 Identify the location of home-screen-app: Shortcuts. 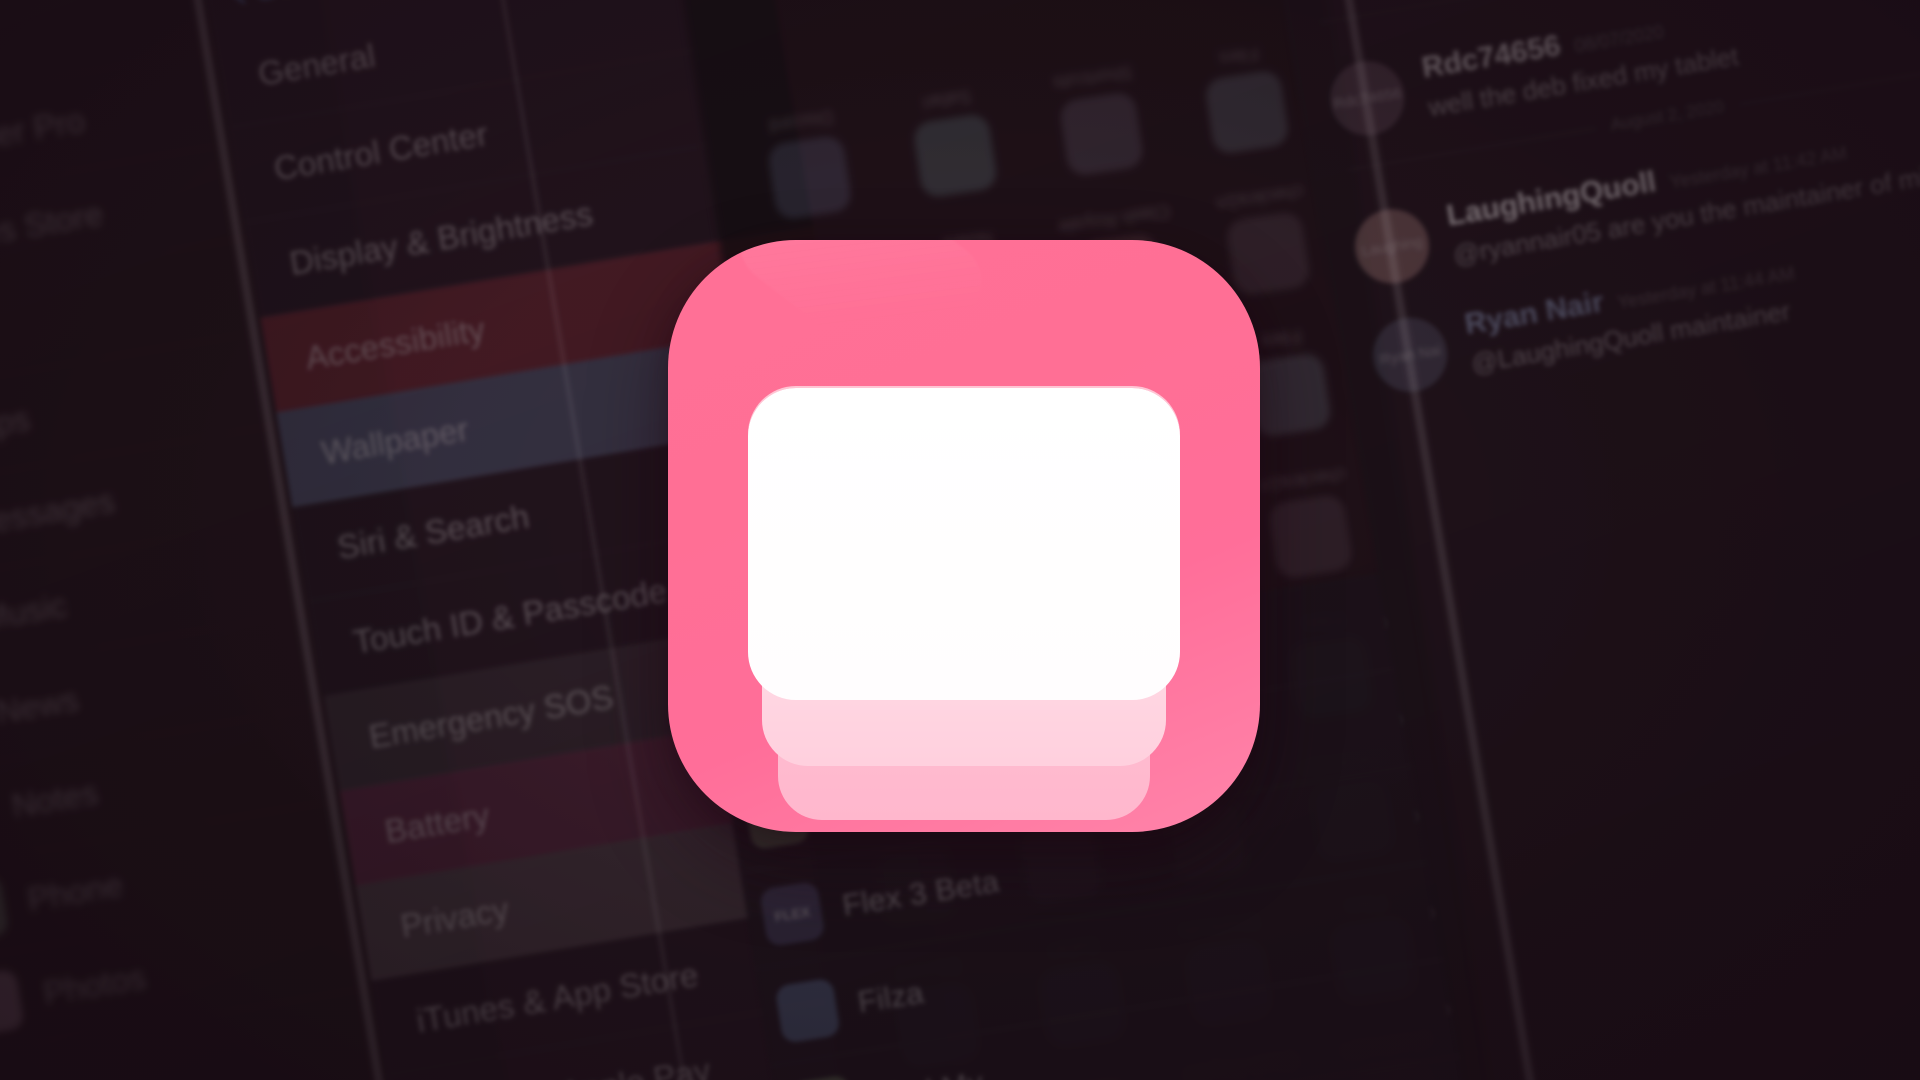
(1099, 118).